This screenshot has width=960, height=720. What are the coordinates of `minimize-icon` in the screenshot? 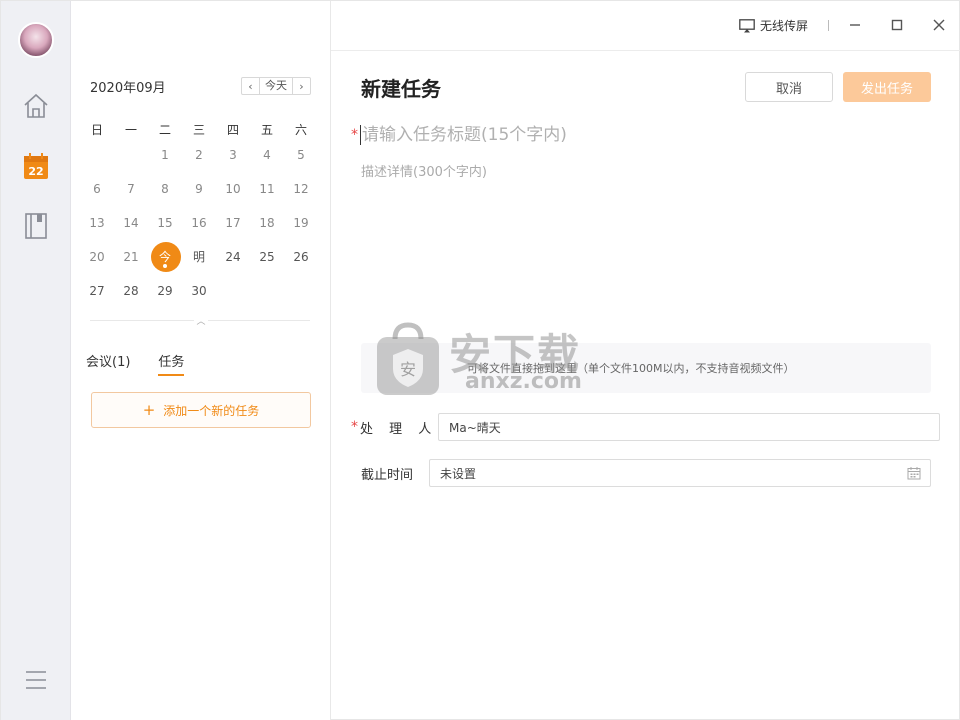 It's located at (855, 25).